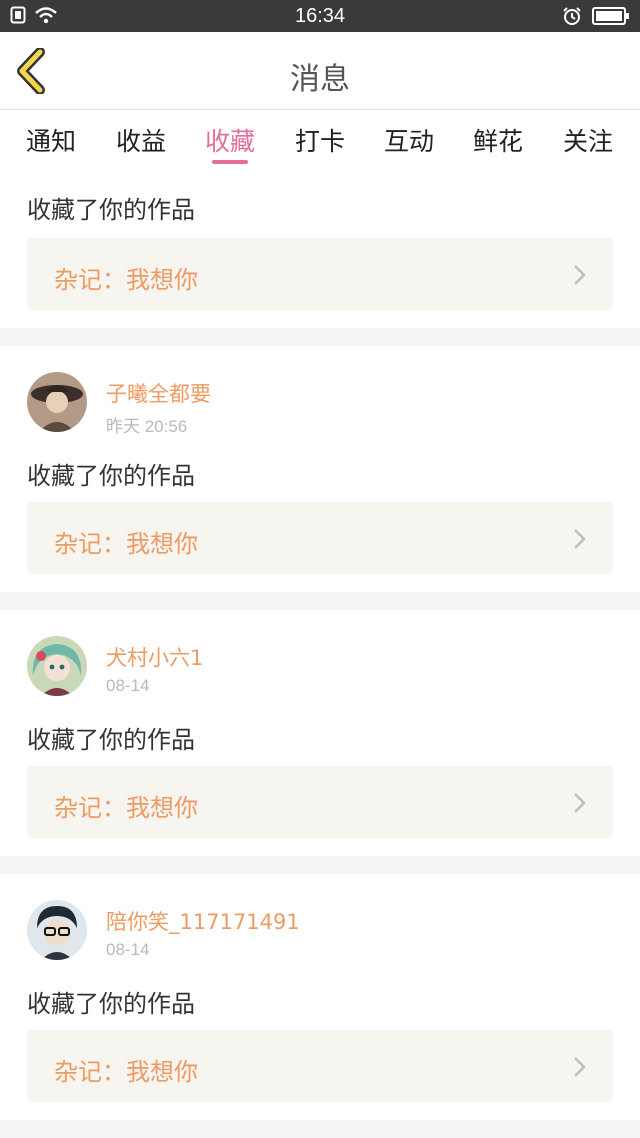  What do you see at coordinates (320, 79) in the screenshot?
I see `page-title: 消息` at bounding box center [320, 79].